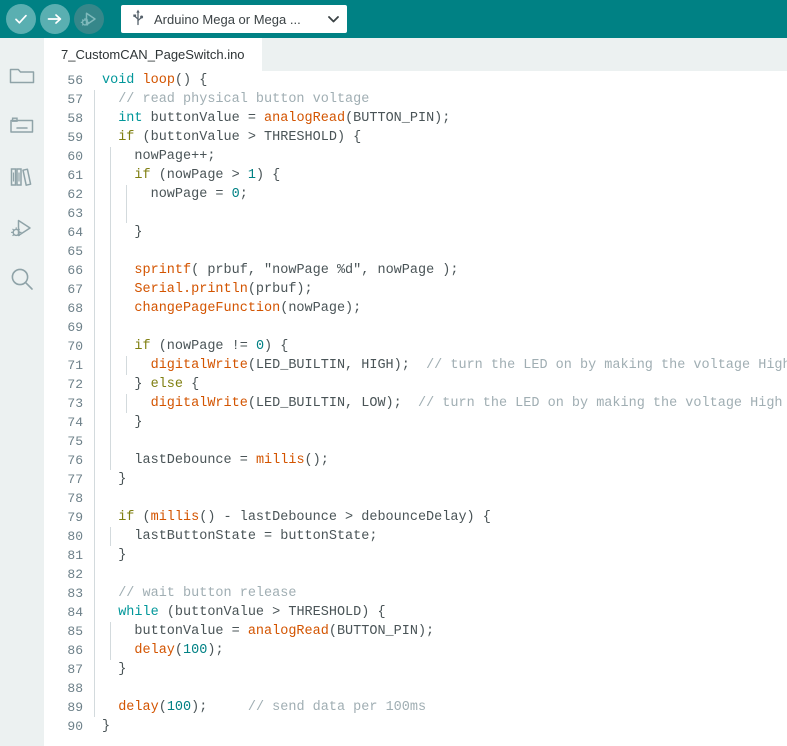  I want to click on code-line: 81 }, so click(415, 555).